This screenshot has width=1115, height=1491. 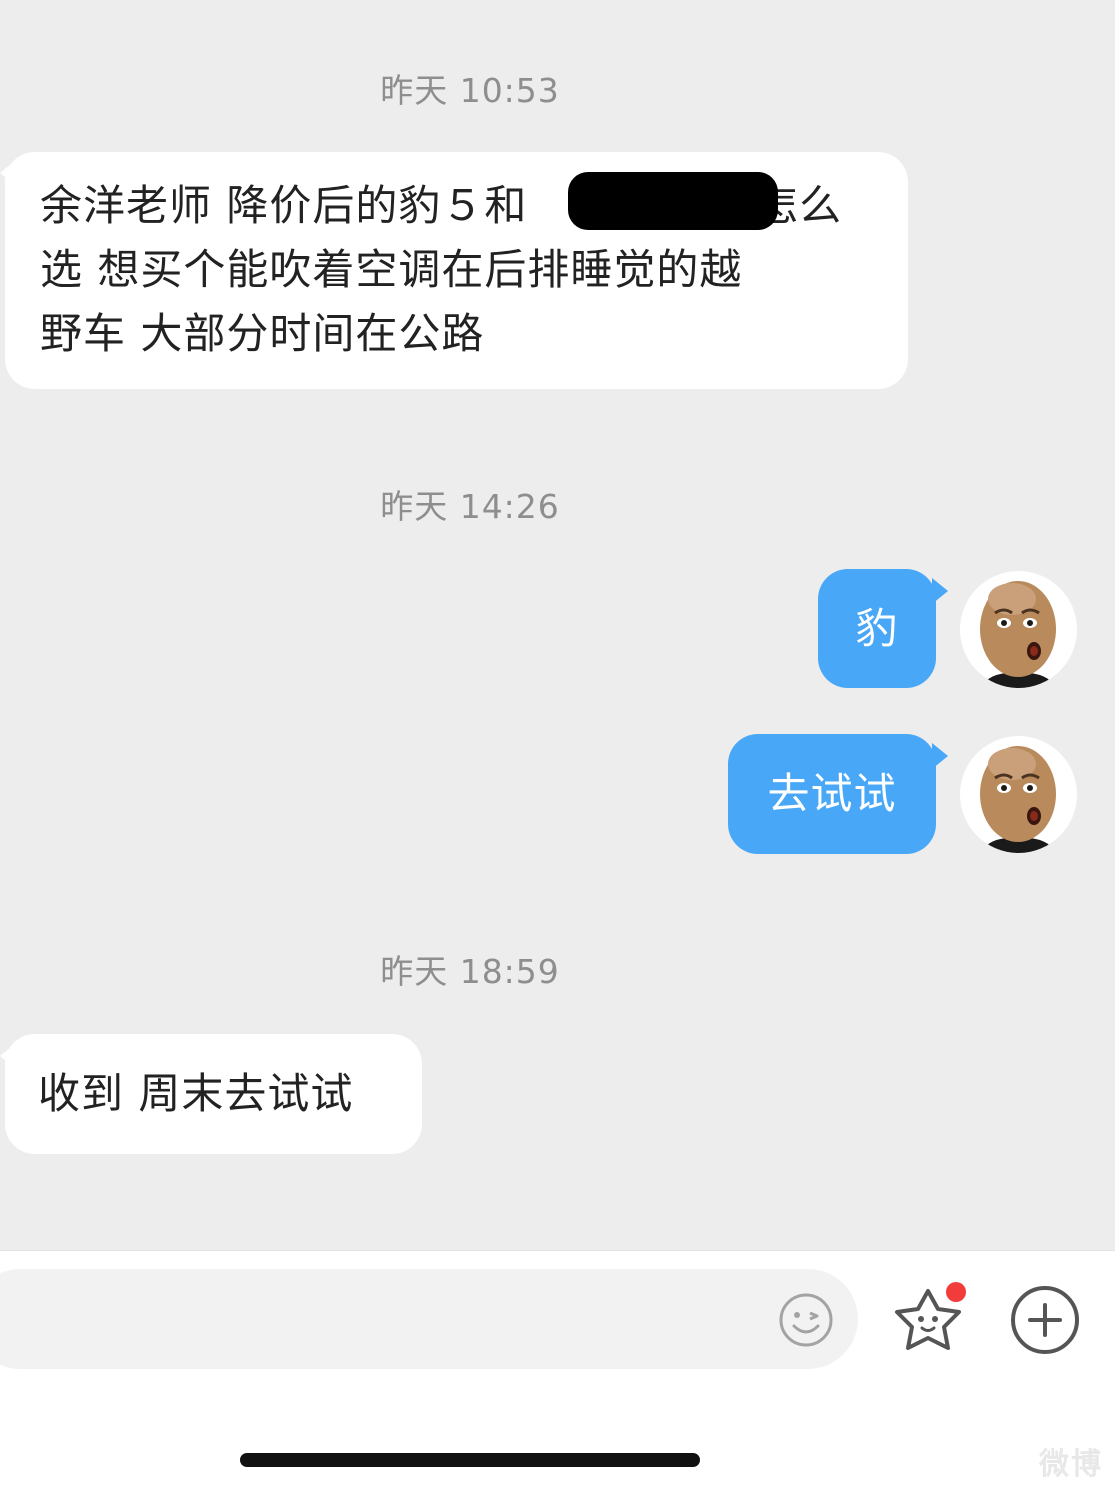 I want to click on message-line: 野车 大部分时间在公路, so click(x=262, y=333).